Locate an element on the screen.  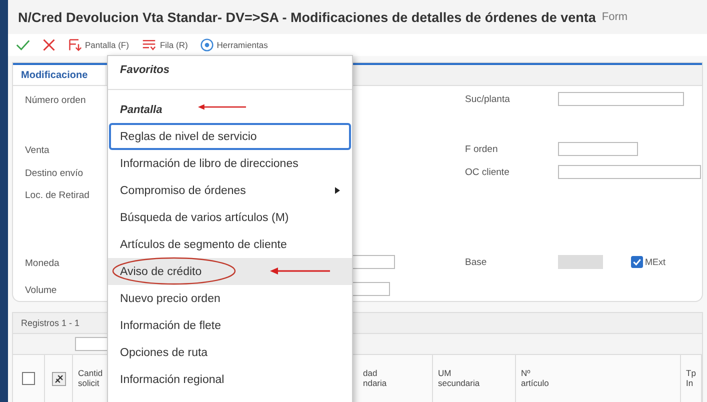
column-header: Cantid solicit is located at coordinates (90, 378).